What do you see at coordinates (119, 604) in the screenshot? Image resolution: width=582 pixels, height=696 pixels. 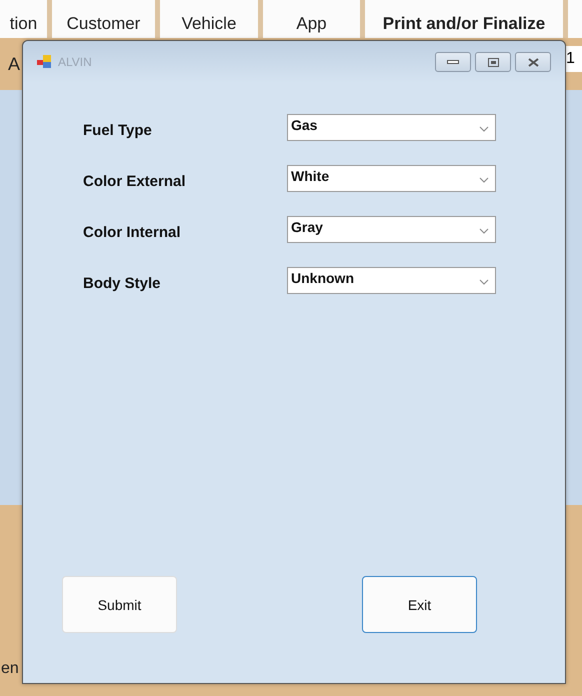 I see `dialog-button: Submit` at bounding box center [119, 604].